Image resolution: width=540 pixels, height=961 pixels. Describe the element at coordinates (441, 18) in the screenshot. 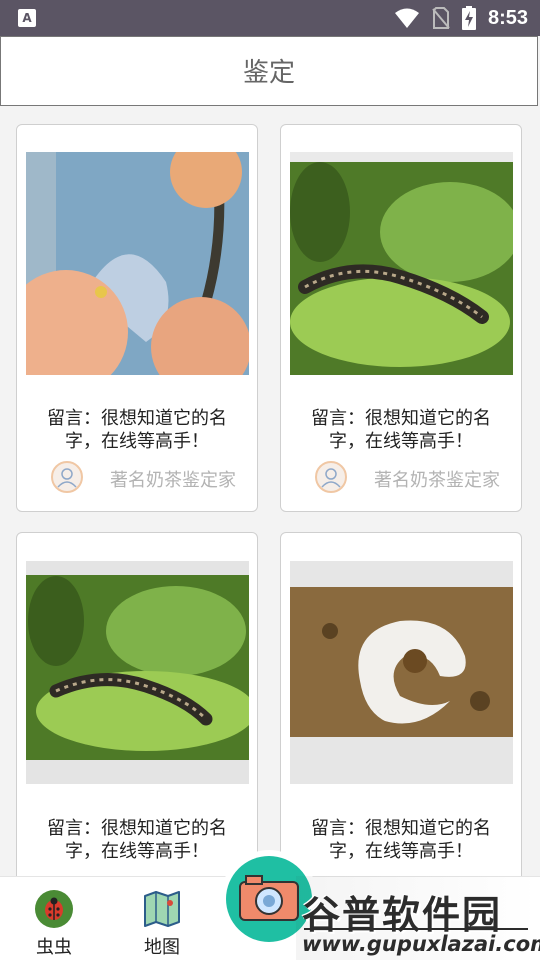

I see `no-sim-icon` at that location.